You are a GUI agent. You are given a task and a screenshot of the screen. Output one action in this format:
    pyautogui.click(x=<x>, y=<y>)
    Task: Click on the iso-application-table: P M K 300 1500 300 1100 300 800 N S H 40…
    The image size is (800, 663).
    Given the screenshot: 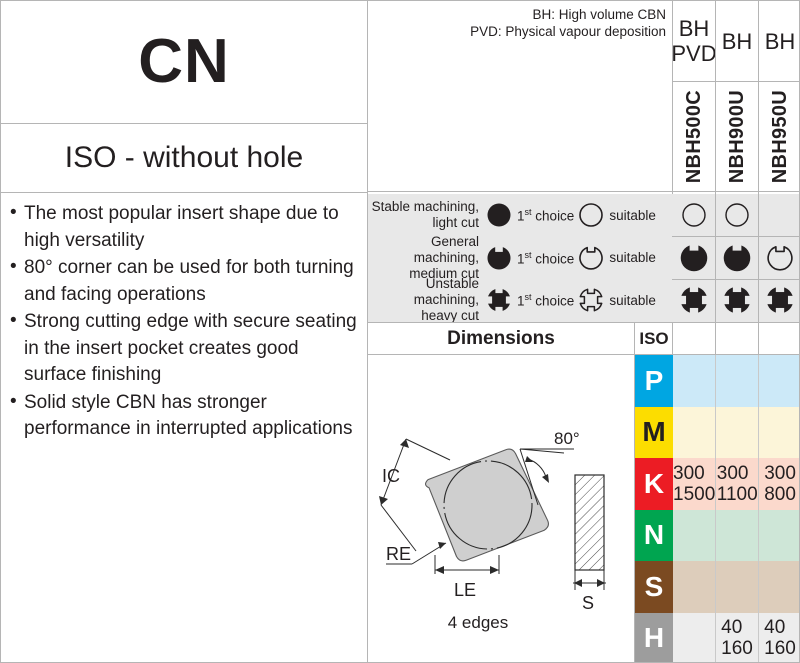 What is the action you would take?
    pyautogui.click(x=717, y=508)
    